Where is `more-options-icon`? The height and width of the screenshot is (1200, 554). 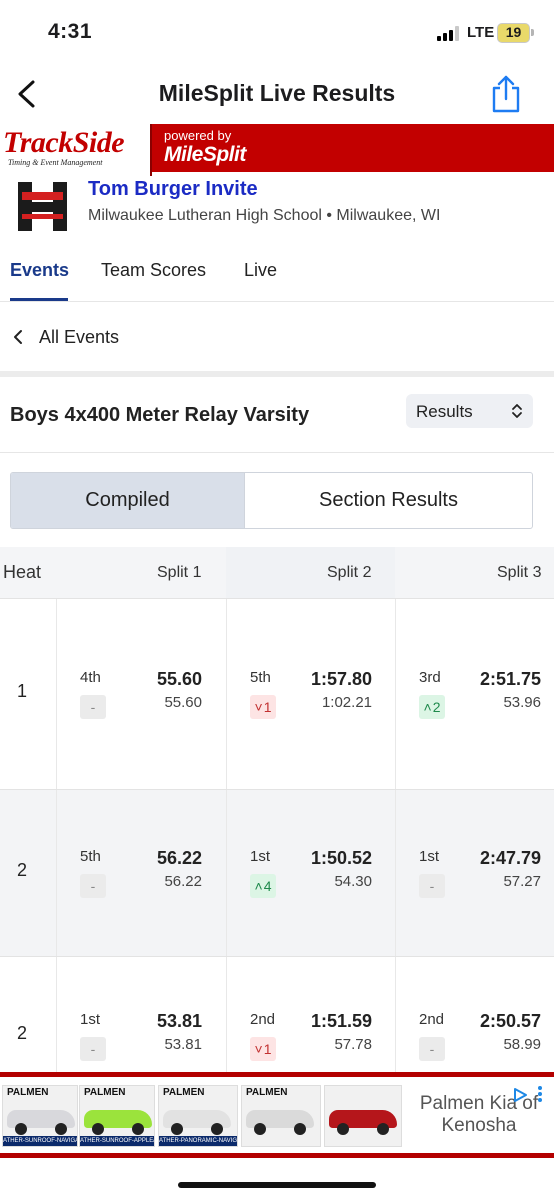
more-options-icon is located at coordinates (540, 1094).